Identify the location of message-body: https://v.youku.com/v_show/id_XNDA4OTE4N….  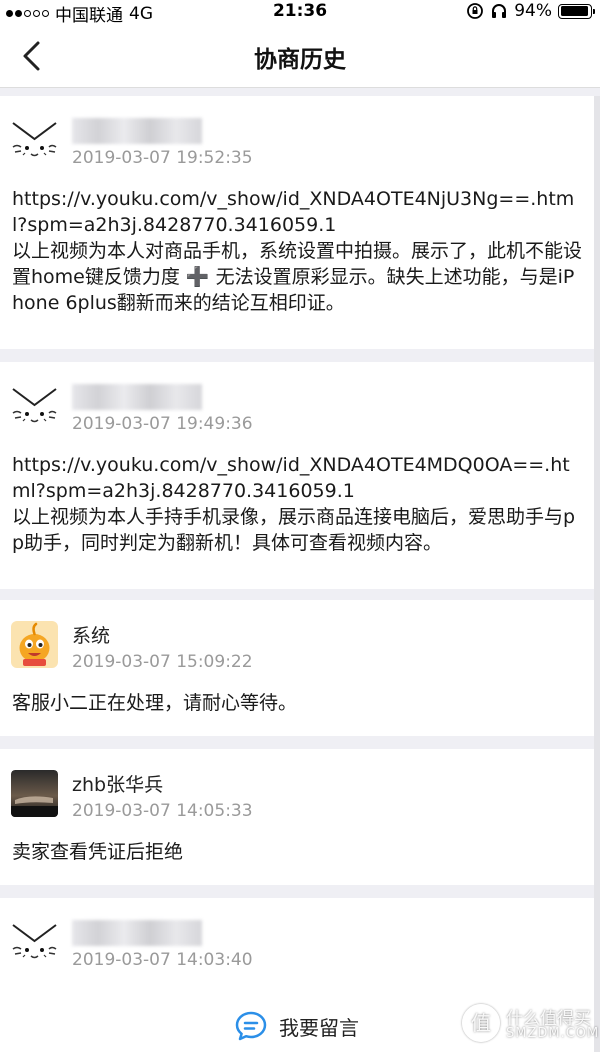
(298, 251).